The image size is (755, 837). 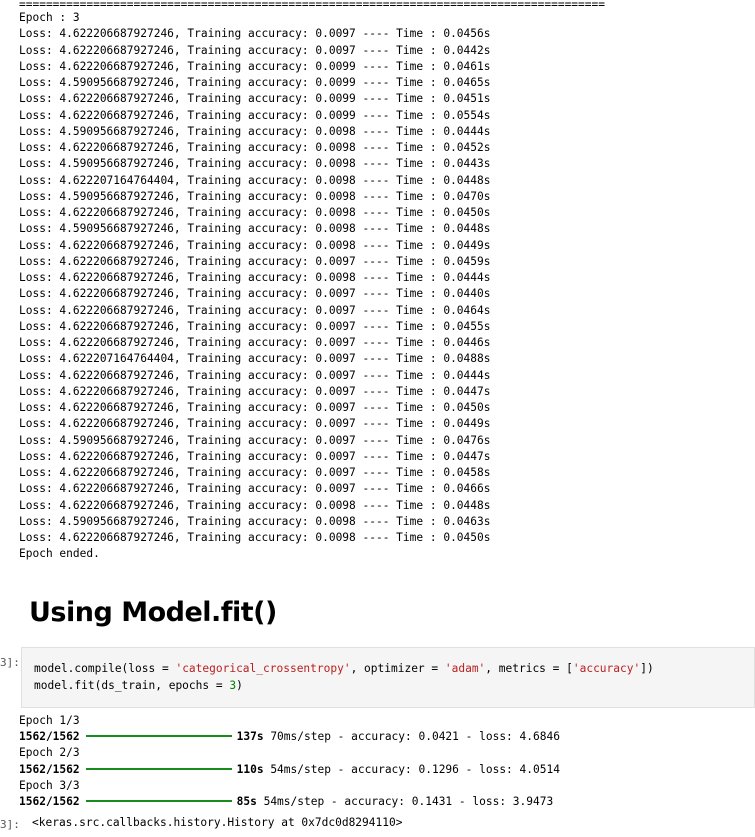 I want to click on code-token: ]), so click(x=647, y=668).